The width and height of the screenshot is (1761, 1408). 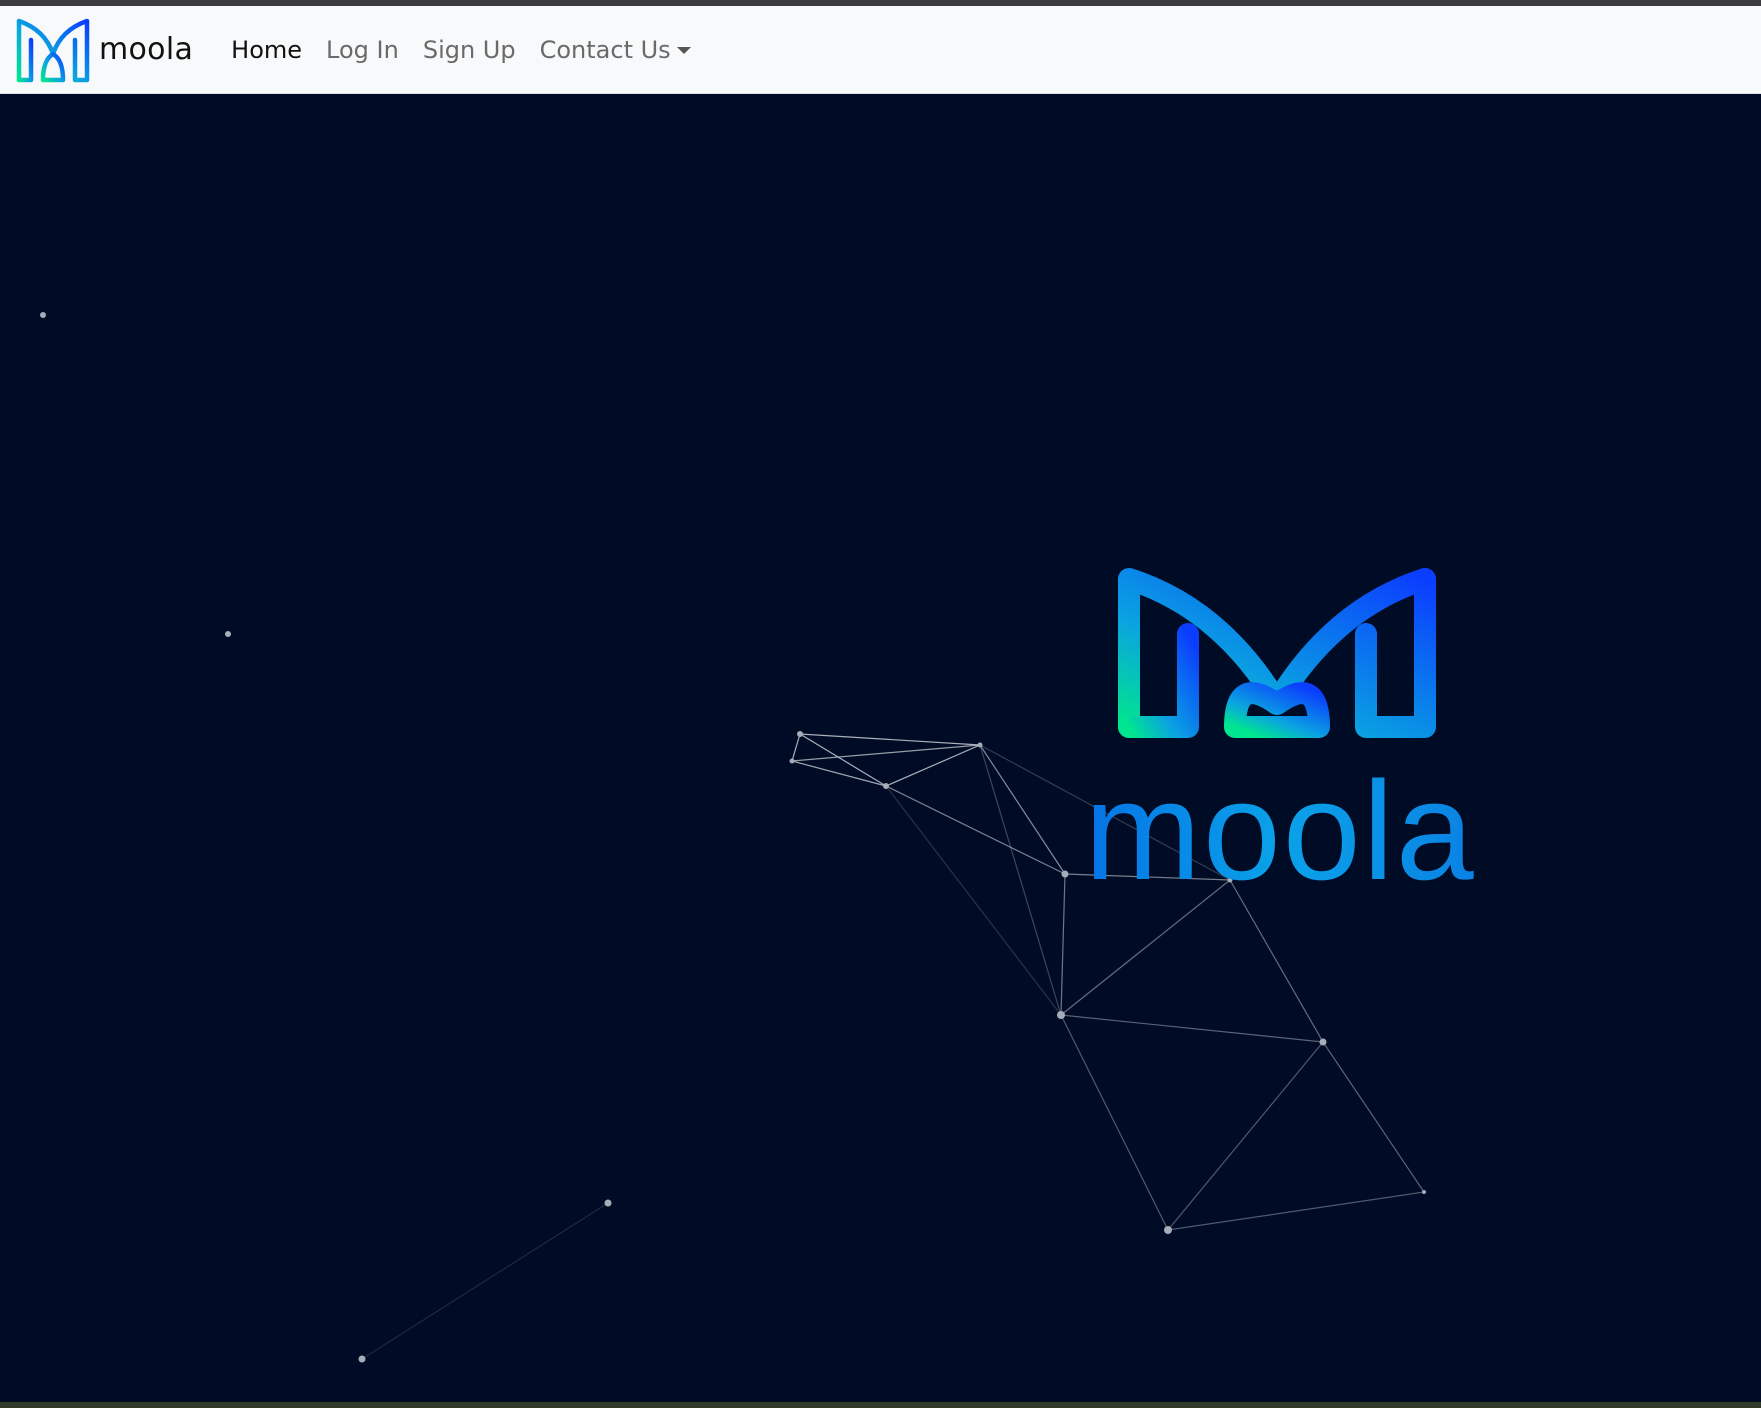 I want to click on window-bottom-strip, so click(x=880, y=1405).